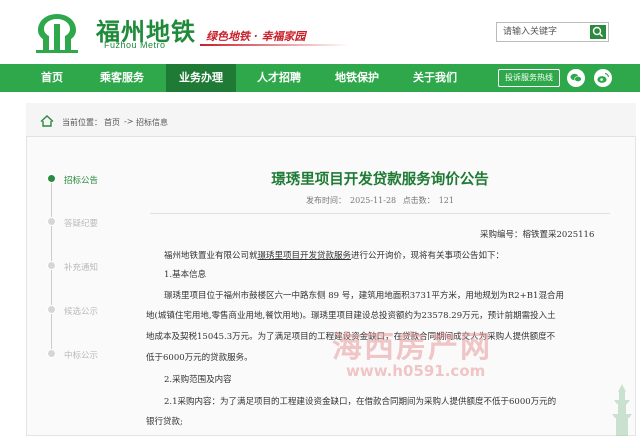 The image size is (640, 436). I want to click on sidebar-item-award-publicity: 中标公示, so click(81, 355).